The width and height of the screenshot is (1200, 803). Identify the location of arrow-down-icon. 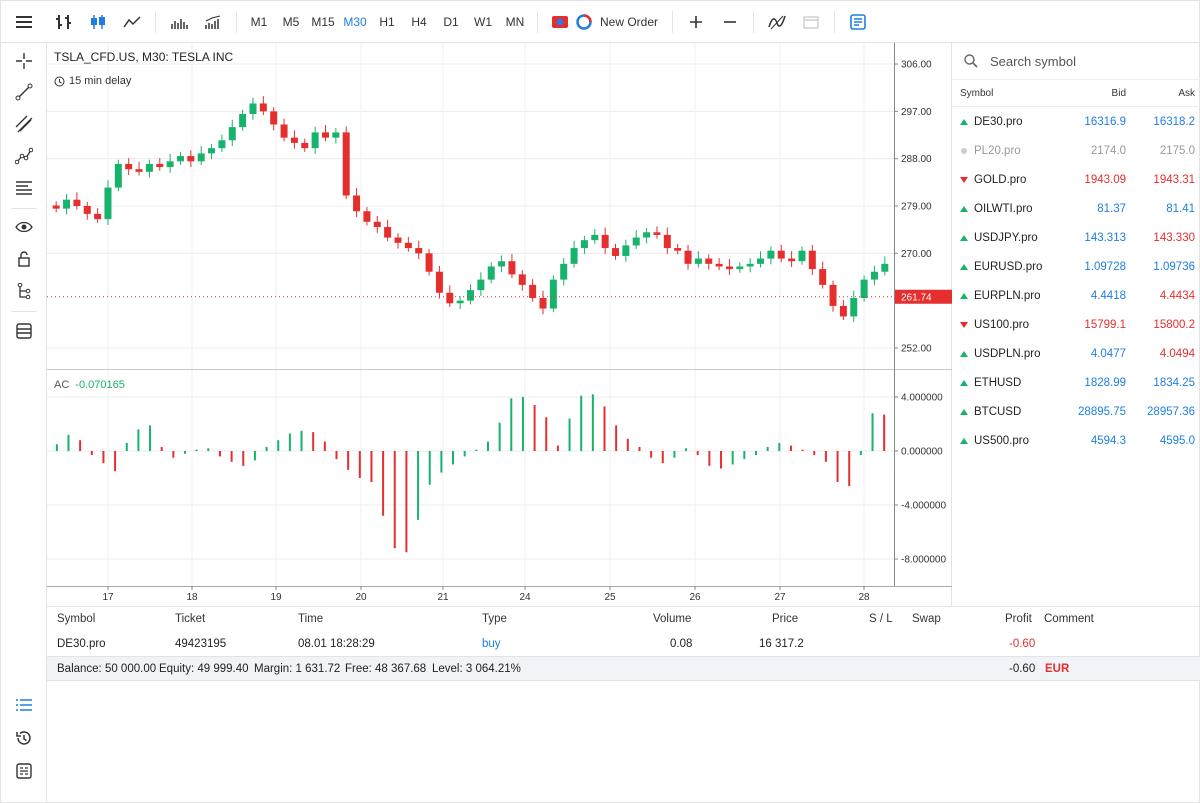
(964, 179).